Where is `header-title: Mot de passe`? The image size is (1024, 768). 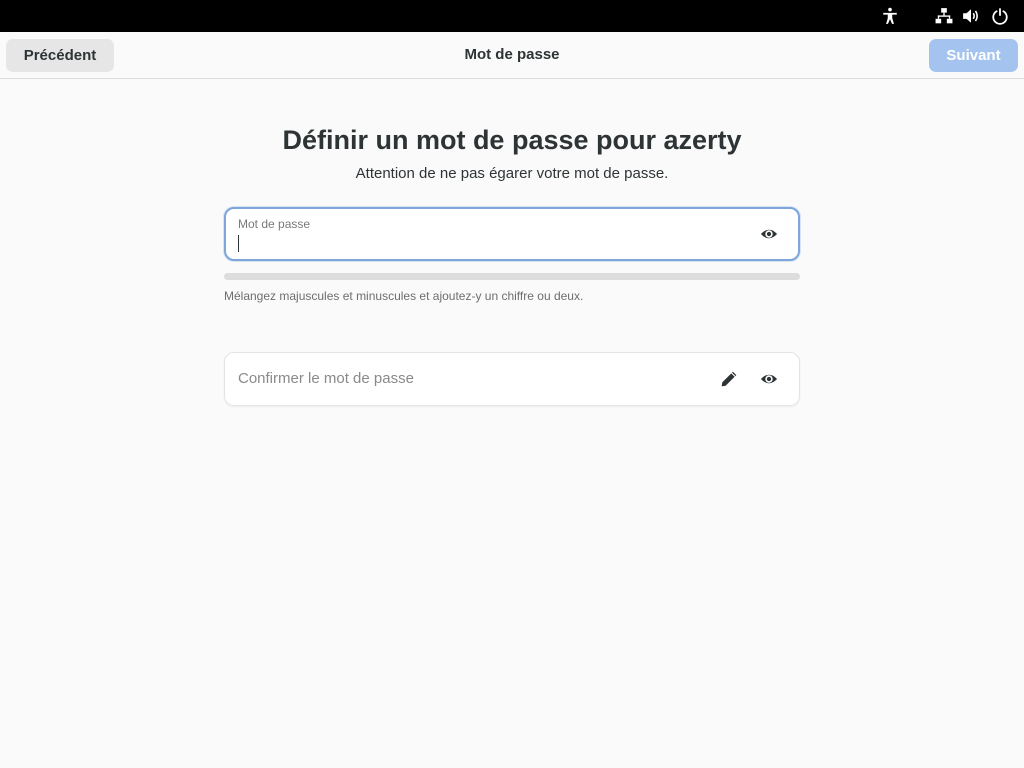 header-title: Mot de passe is located at coordinates (512, 54).